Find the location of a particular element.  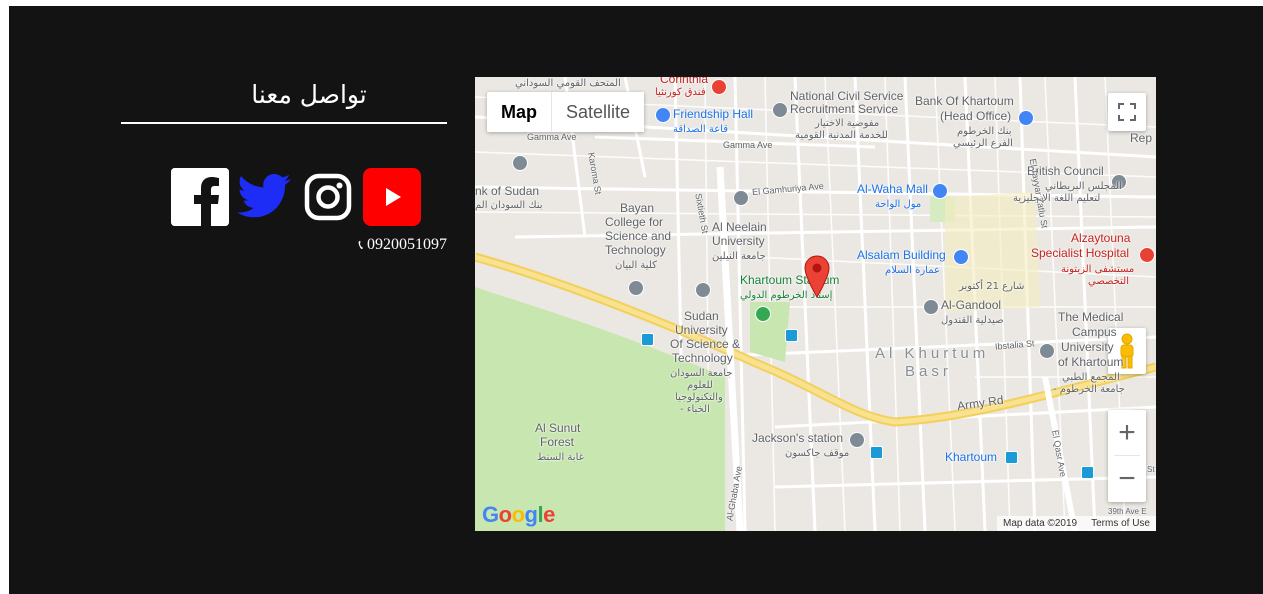

map-label: صيدلية القندول is located at coordinates (972, 320).